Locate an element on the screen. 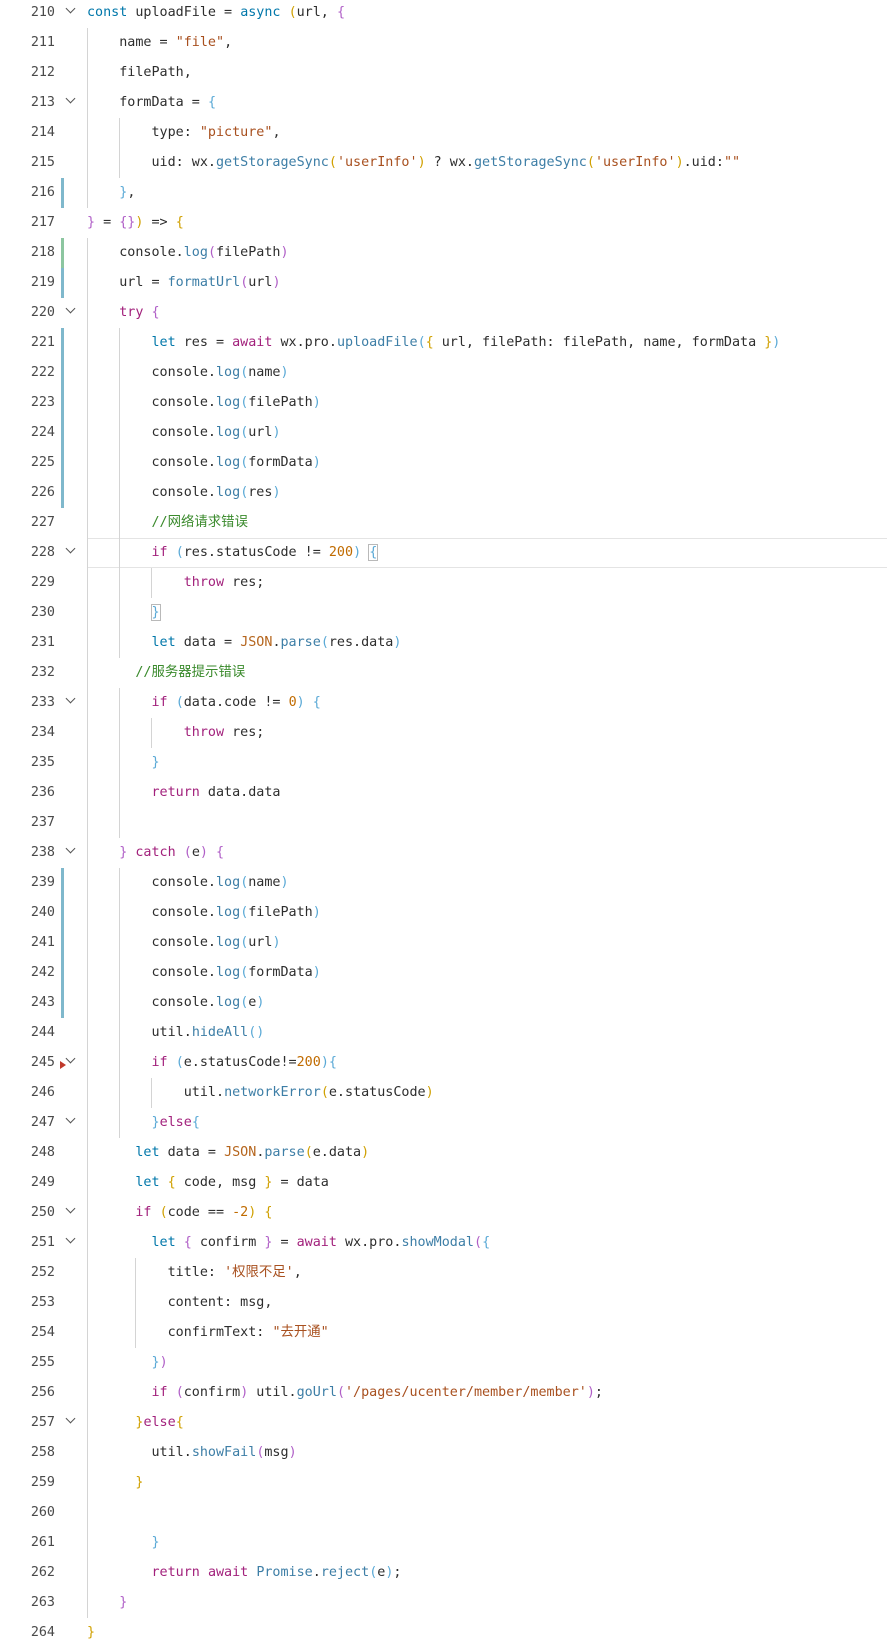 This screenshot has width=887, height=1652. code-line: 233 if (data.code != 0) { is located at coordinates (443, 703).